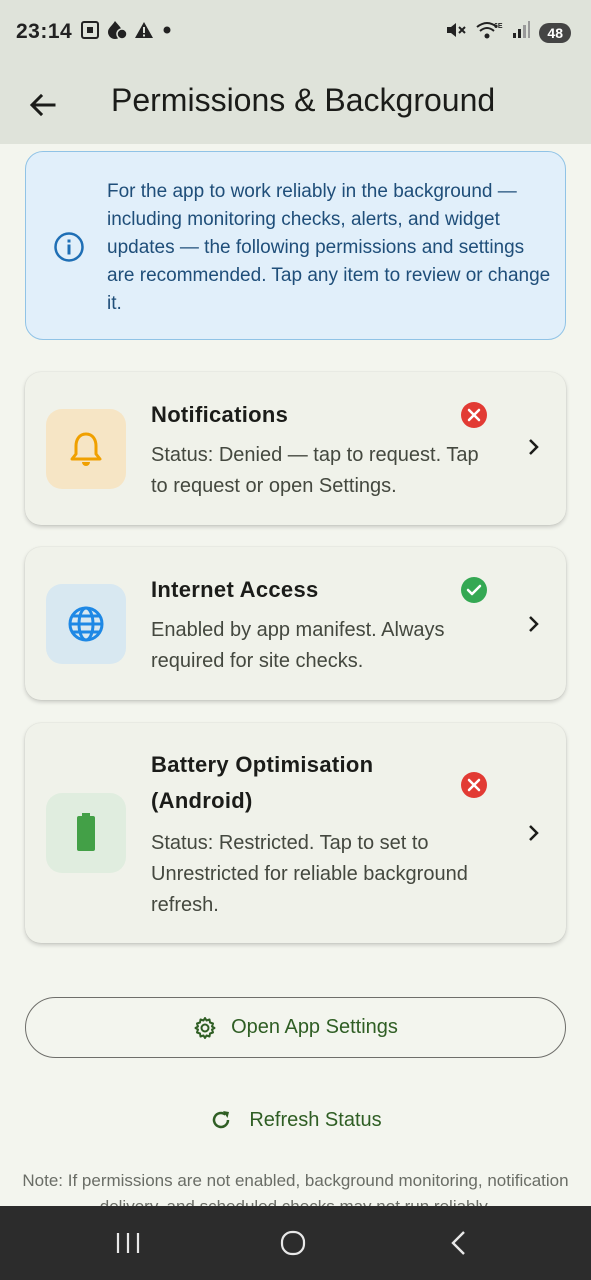 This screenshot has height=1280, width=591. Describe the element at coordinates (167, 32) in the screenshot. I see `dot-icon` at that location.